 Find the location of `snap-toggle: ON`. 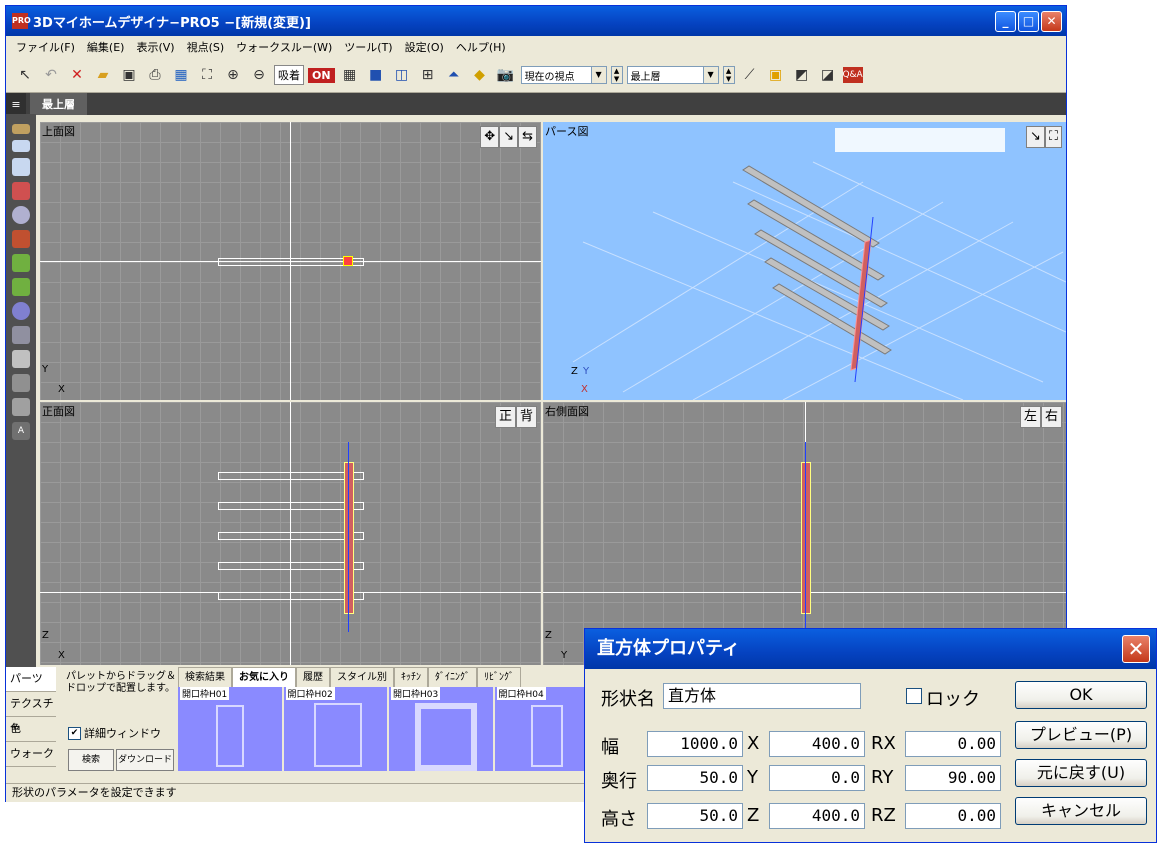

snap-toggle: ON is located at coordinates (321, 75).